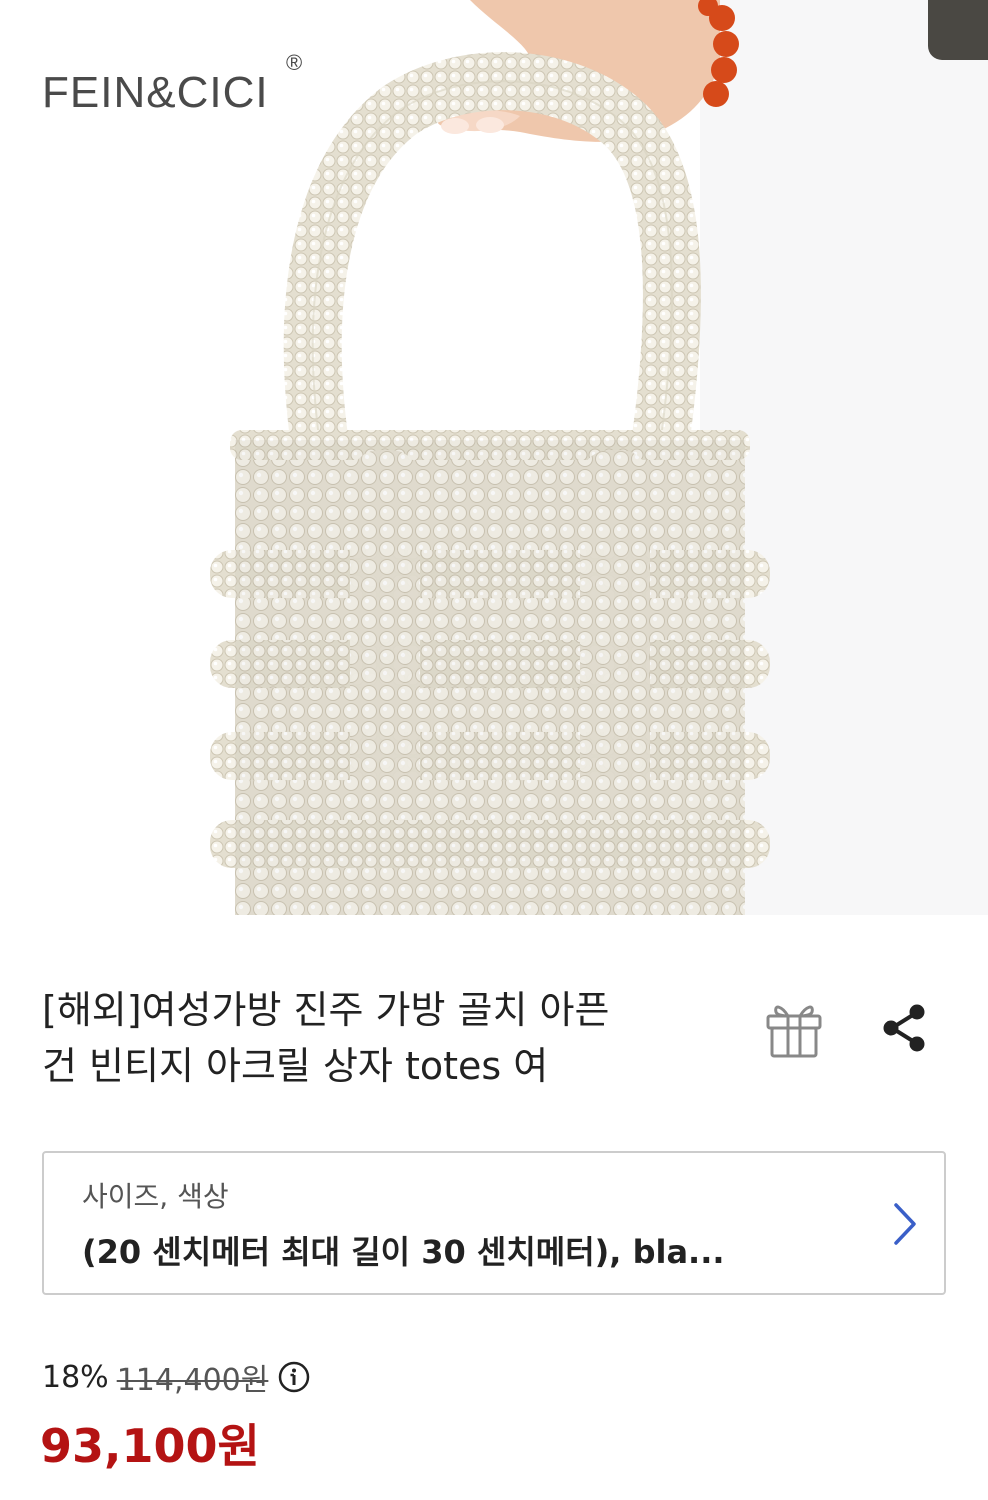  What do you see at coordinates (75, 1377) in the screenshot?
I see `discount-rate: 18%` at bounding box center [75, 1377].